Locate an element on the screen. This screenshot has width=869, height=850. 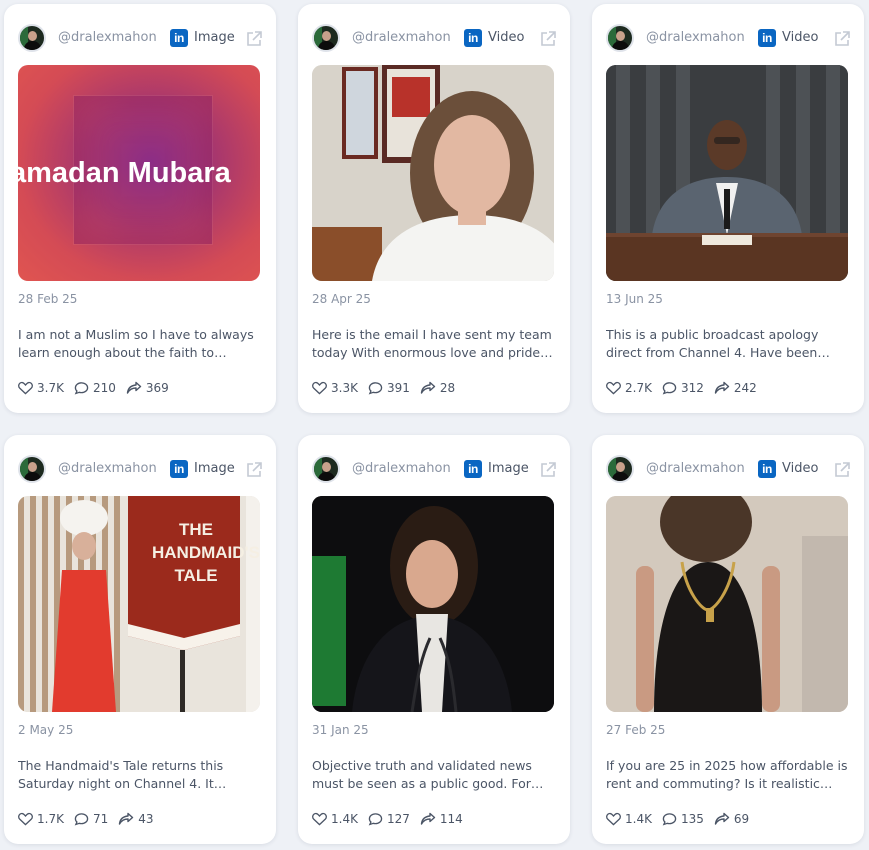
post-date: 27 Feb 25 is located at coordinates (636, 730).